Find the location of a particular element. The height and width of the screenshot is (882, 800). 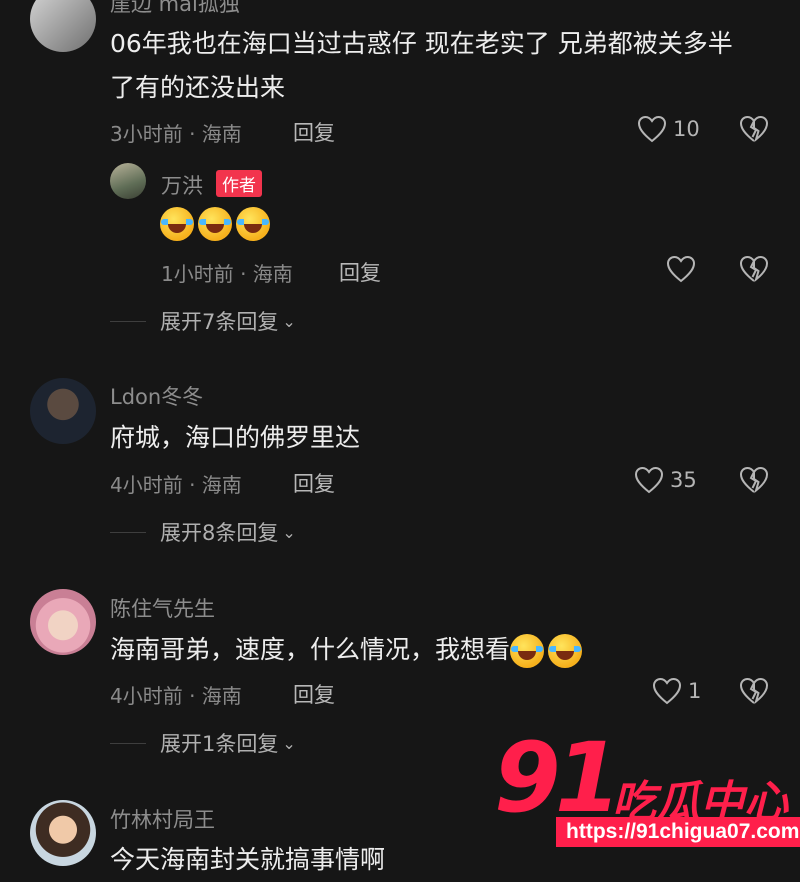

comment-text: 海南哥弟，速度，什么情况，我想看 is located at coordinates (348, 650).